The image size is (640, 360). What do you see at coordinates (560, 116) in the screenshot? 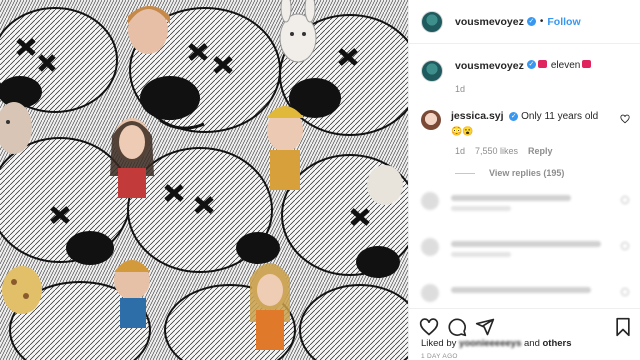
I see `comment-text: Only 11 years old` at bounding box center [560, 116].